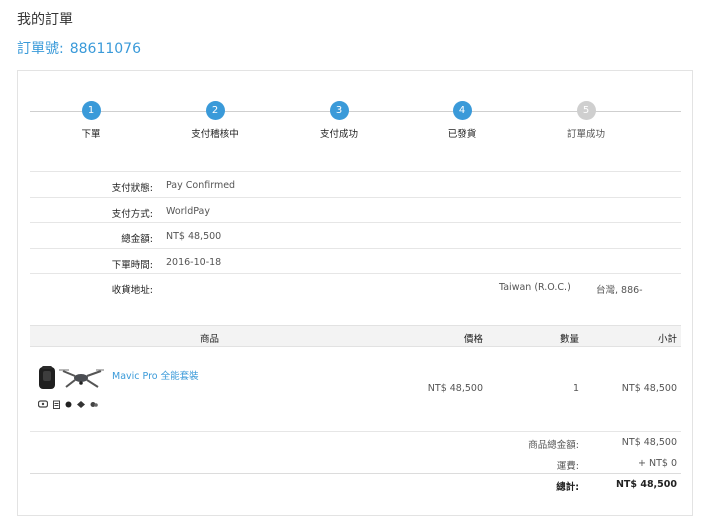  What do you see at coordinates (94, 404) in the screenshot?
I see `gimbal-cover-icon` at bounding box center [94, 404].